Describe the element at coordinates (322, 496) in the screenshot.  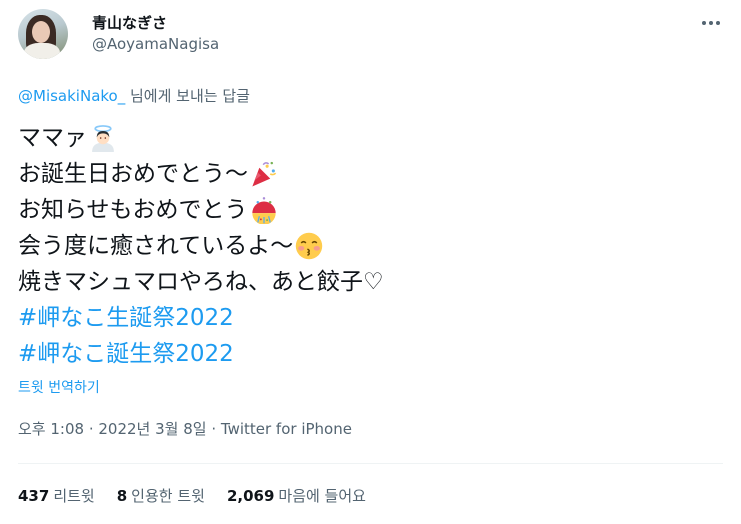
I see `likes-label: 마음에 들어요` at that location.